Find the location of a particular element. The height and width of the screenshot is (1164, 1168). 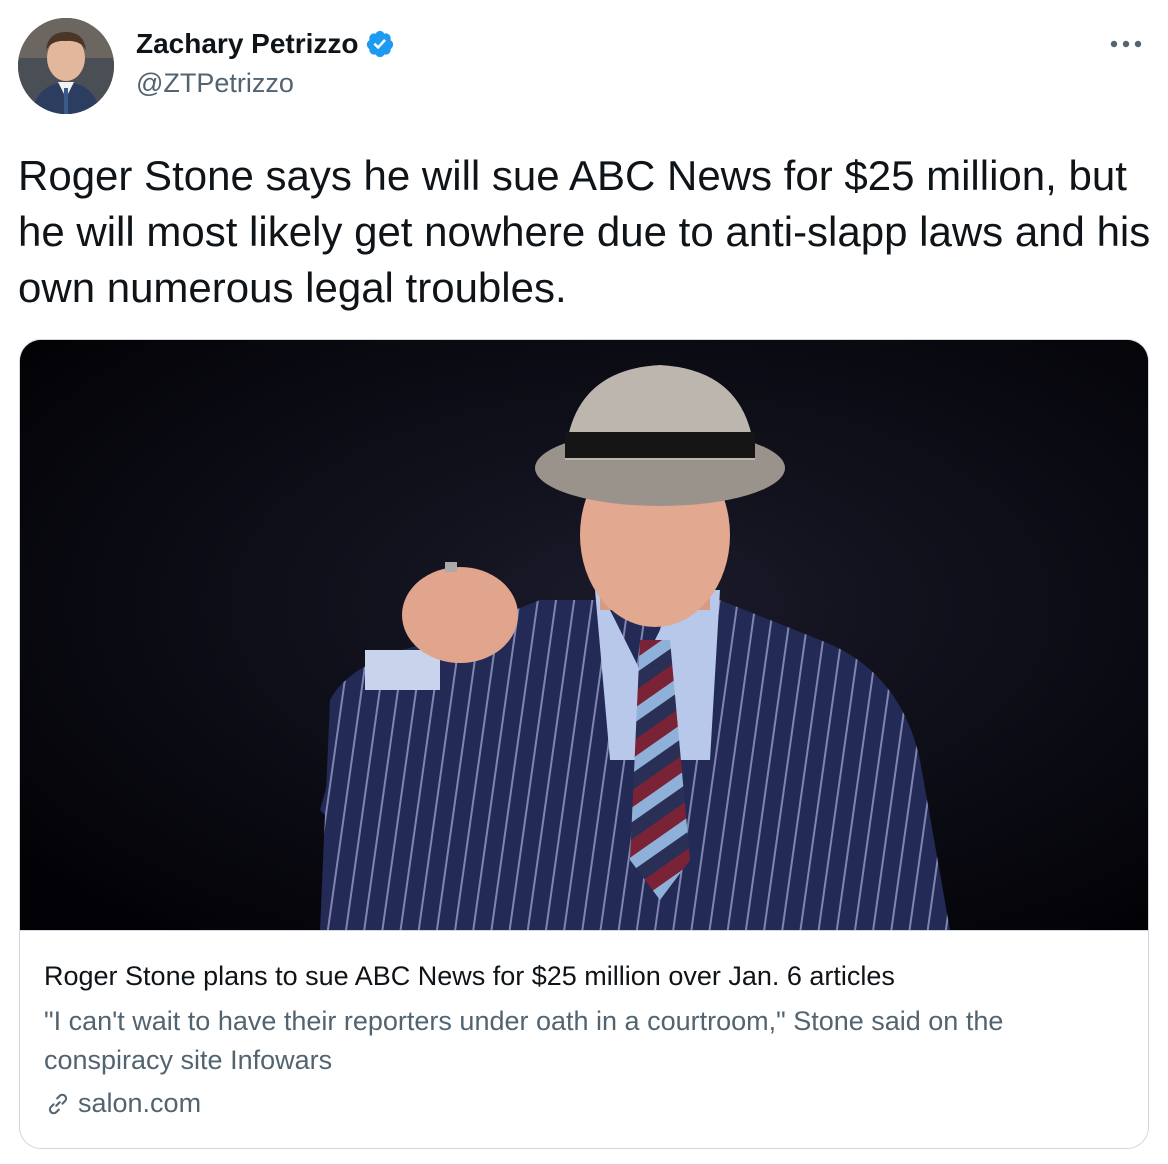

author-display-name: Zachary Petrizzo is located at coordinates (247, 44).